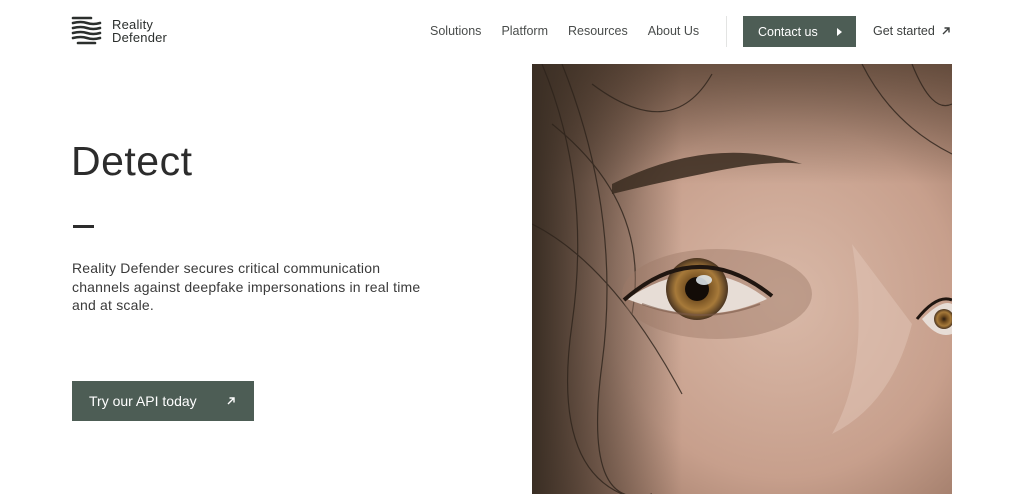 This screenshot has width=1024, height=500. Describe the element at coordinates (788, 31) in the screenshot. I see `contact-us-label: Contact us` at that location.